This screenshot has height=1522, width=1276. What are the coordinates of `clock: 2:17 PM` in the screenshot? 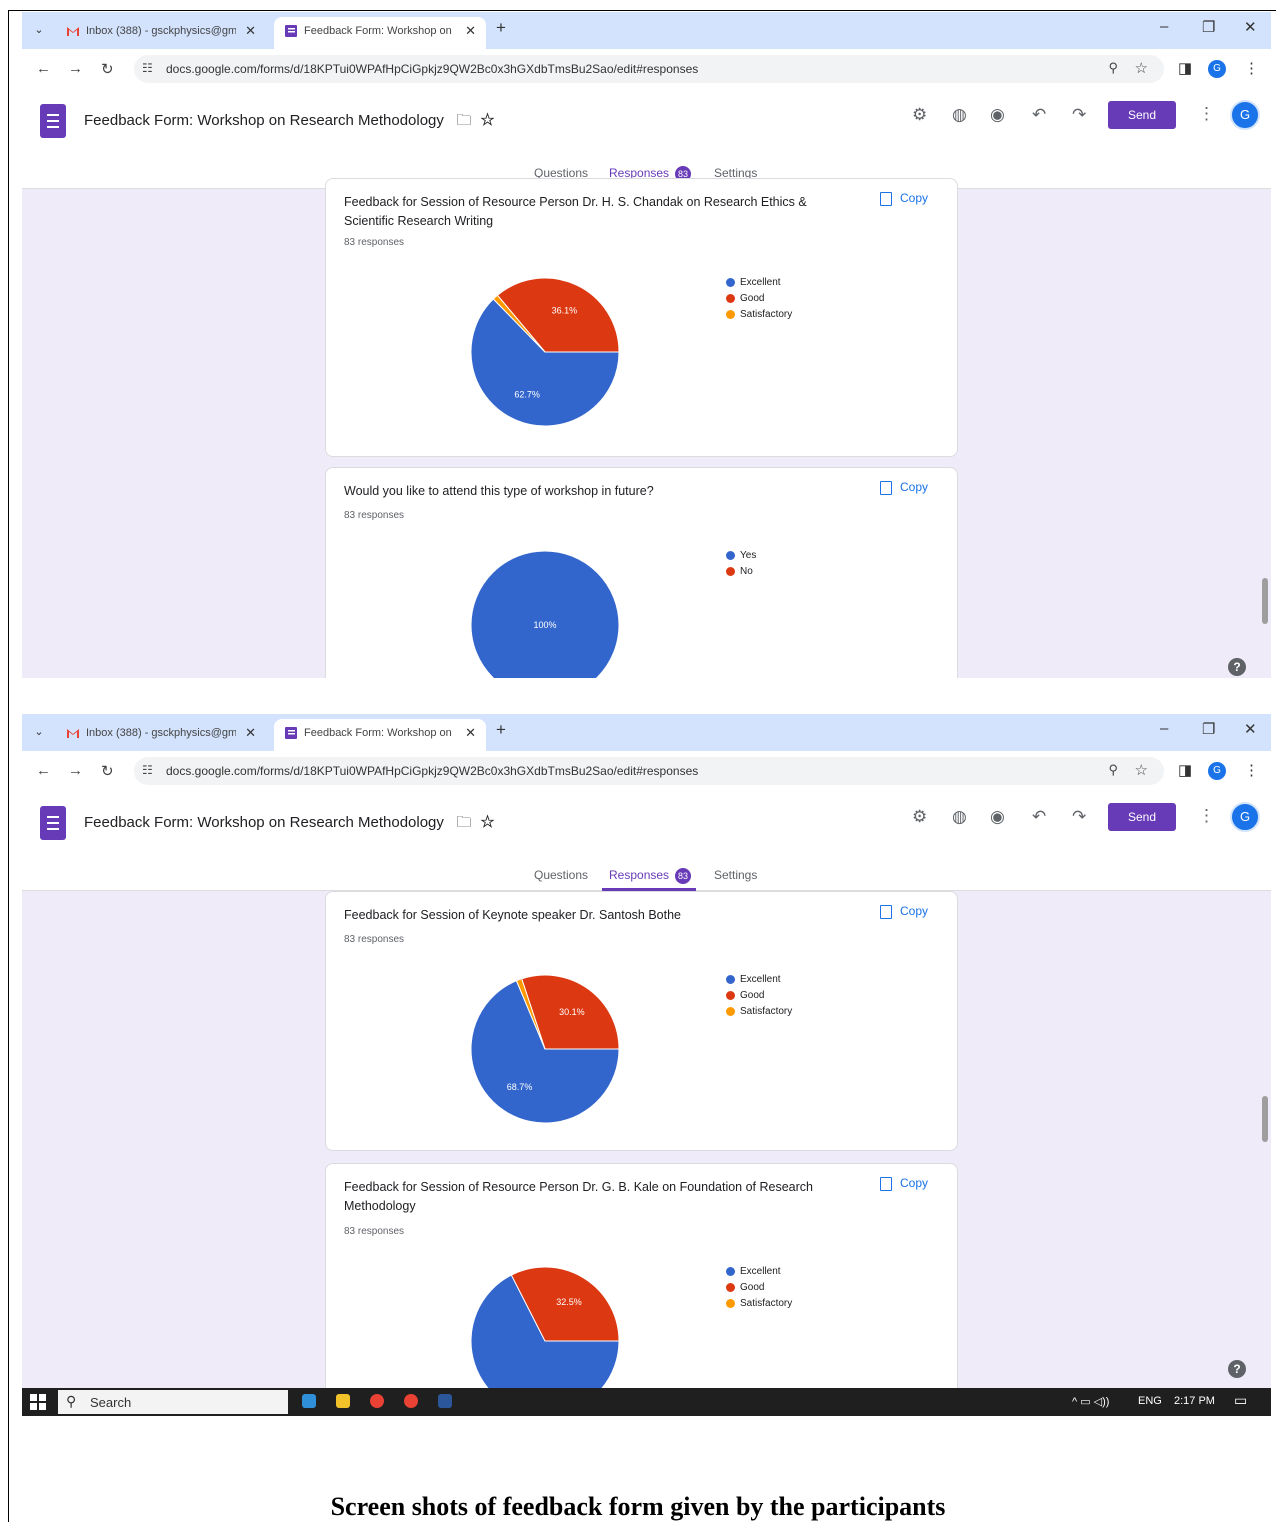 It's located at (1194, 1401).